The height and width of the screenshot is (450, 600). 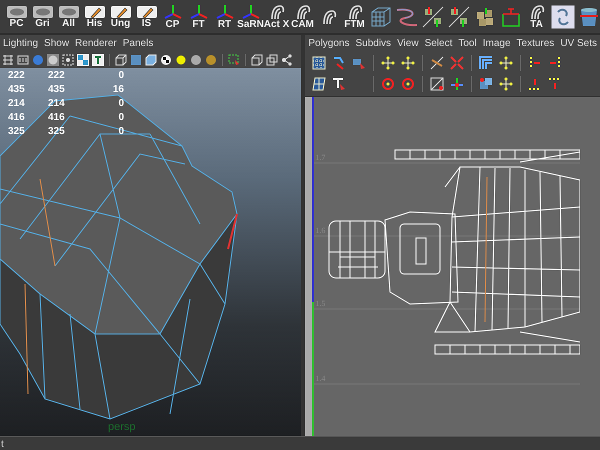 I want to click on shaded-cube-icon, so click(x=151, y=60).